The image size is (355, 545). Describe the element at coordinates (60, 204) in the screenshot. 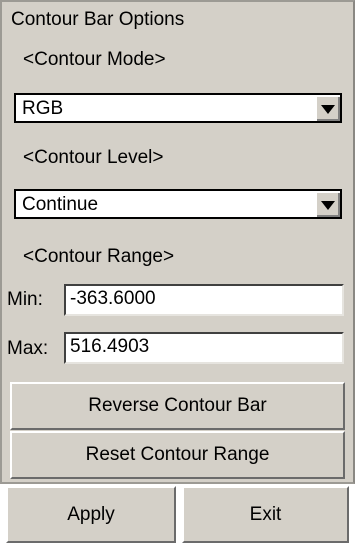

I see `contour-level-value: Continue` at that location.